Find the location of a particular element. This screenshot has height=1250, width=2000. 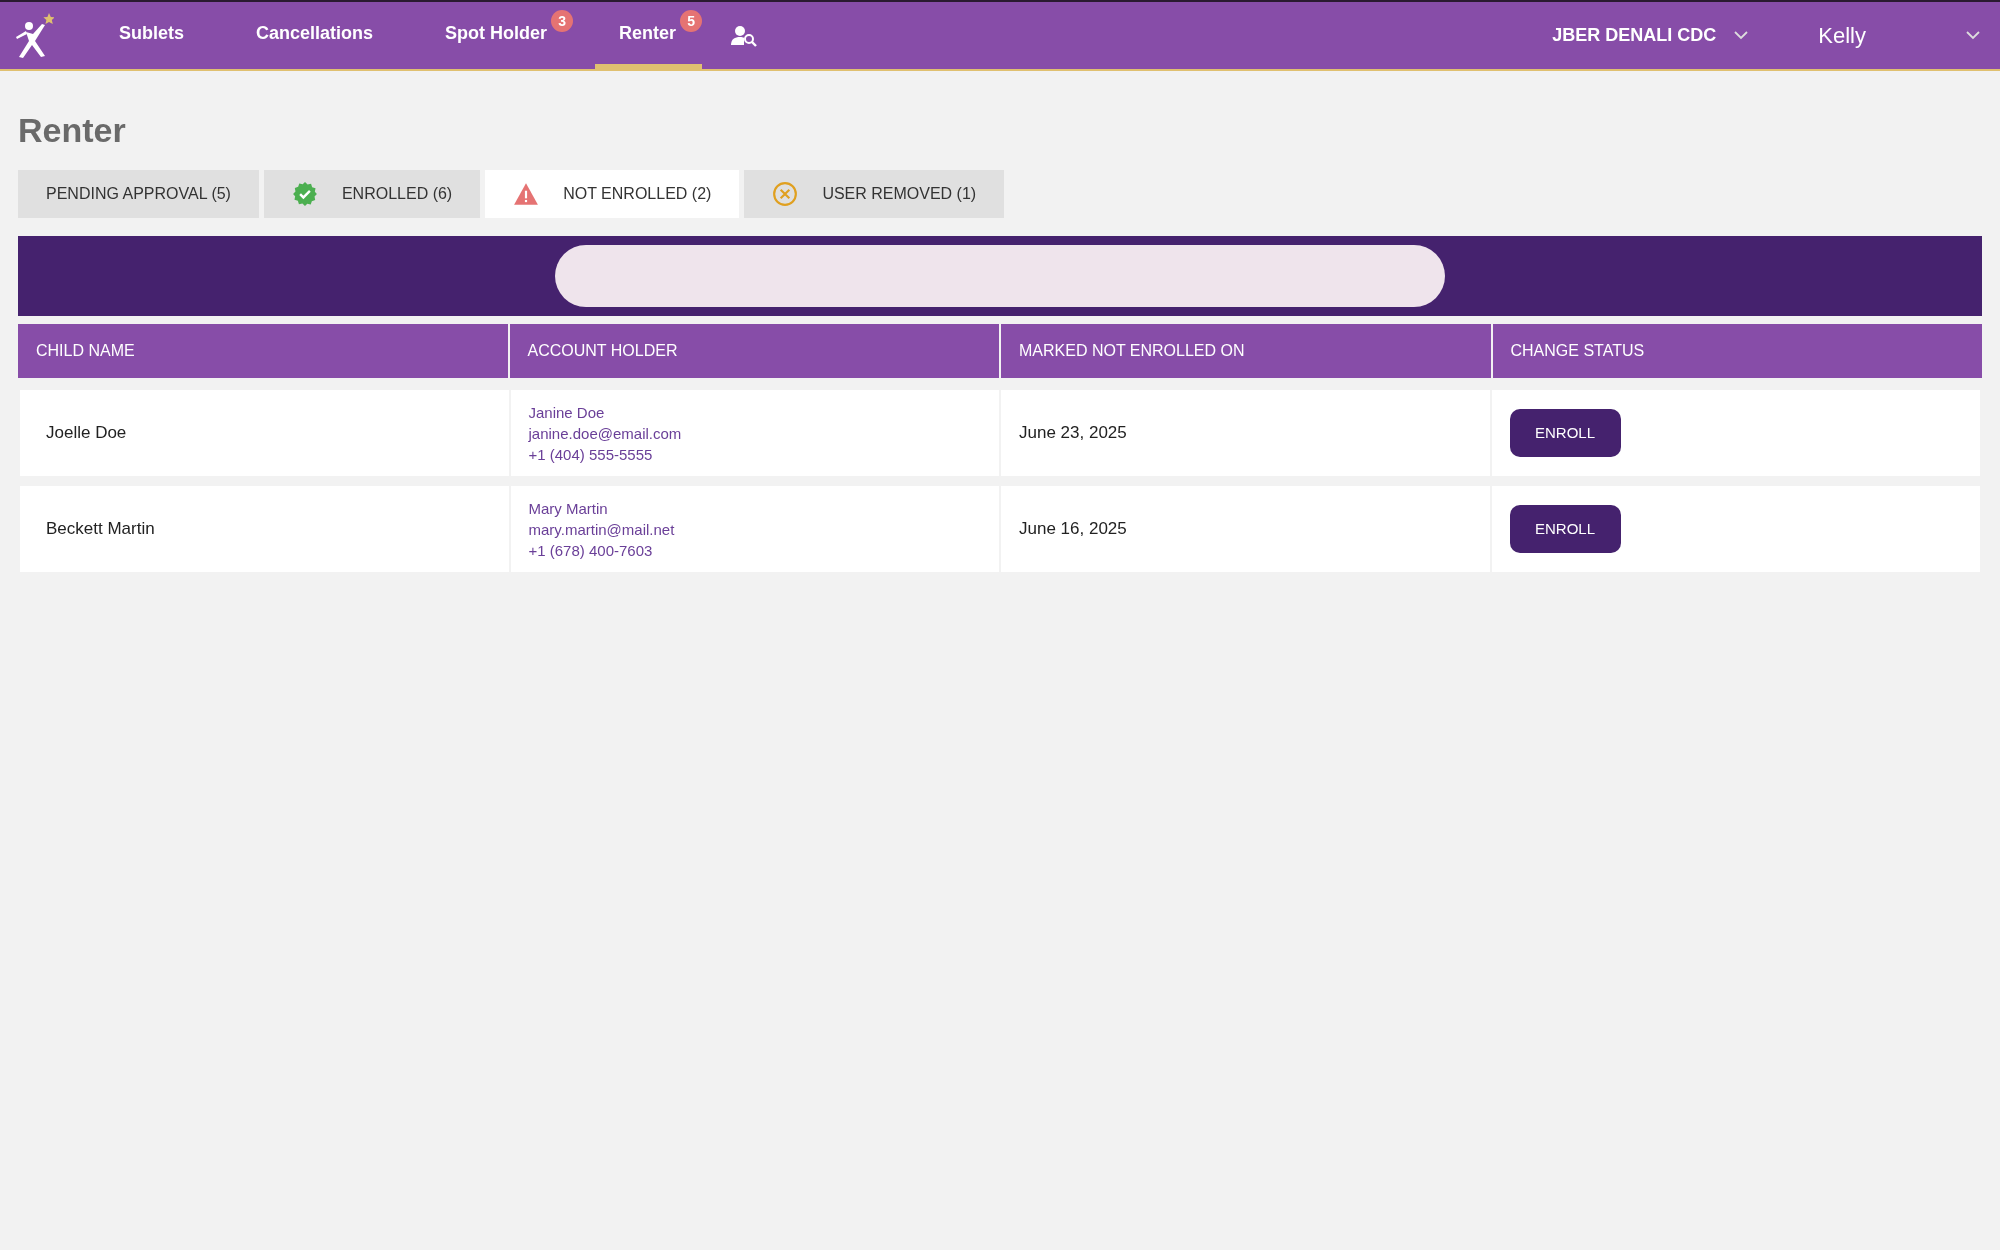

column-header: CHANGE STATUS is located at coordinates (1737, 351).